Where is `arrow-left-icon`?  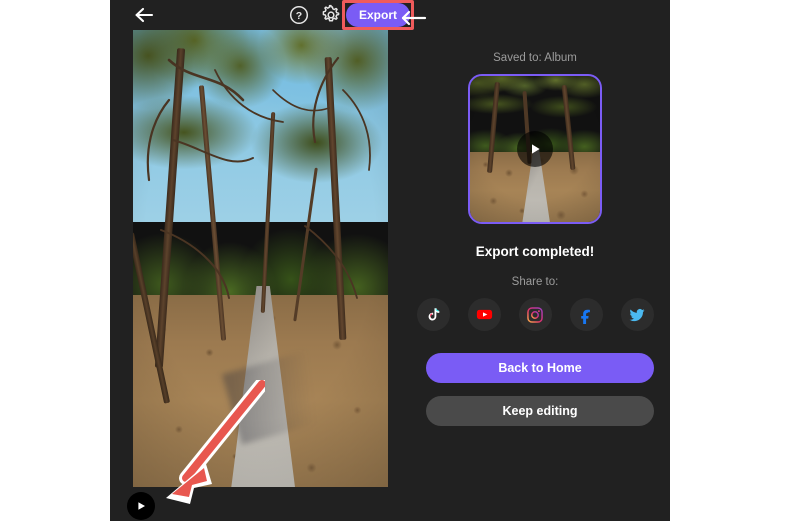 arrow-left-icon is located at coordinates (144, 15).